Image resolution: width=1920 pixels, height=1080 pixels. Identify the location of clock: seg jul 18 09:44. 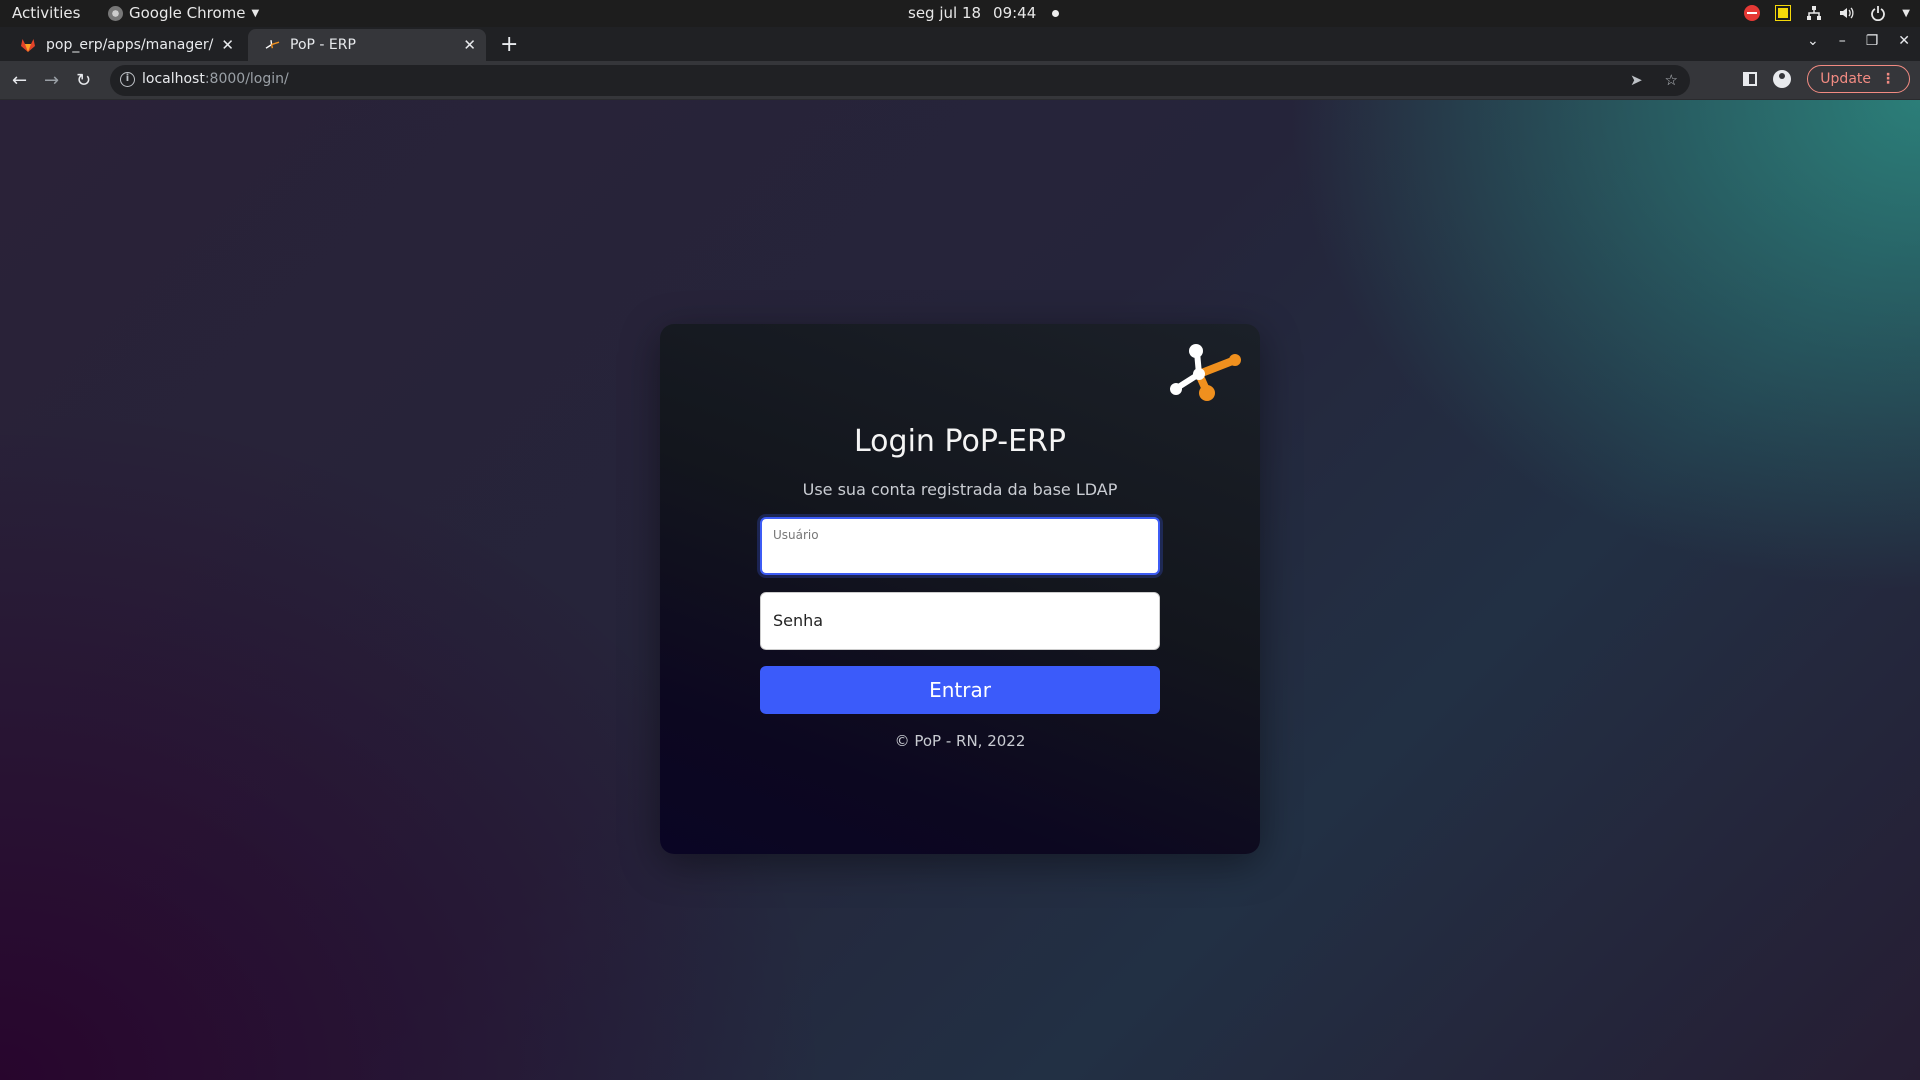
(984, 13).